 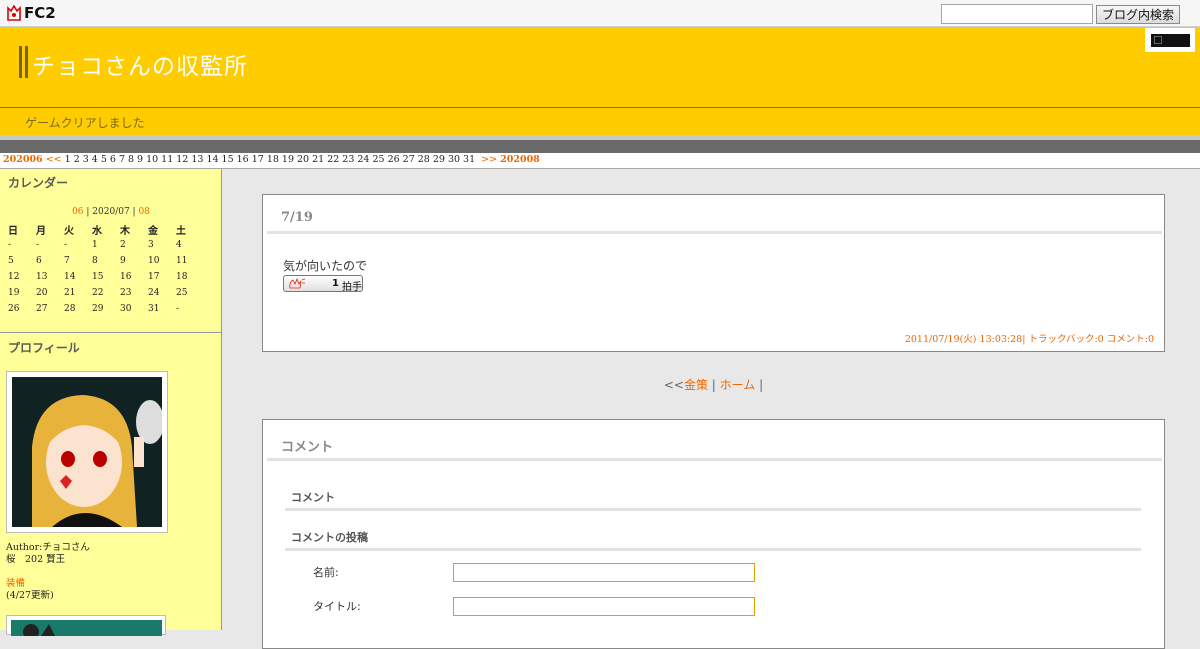 What do you see at coordinates (69, 231) in the screenshot?
I see `calendar-weekday: 火` at bounding box center [69, 231].